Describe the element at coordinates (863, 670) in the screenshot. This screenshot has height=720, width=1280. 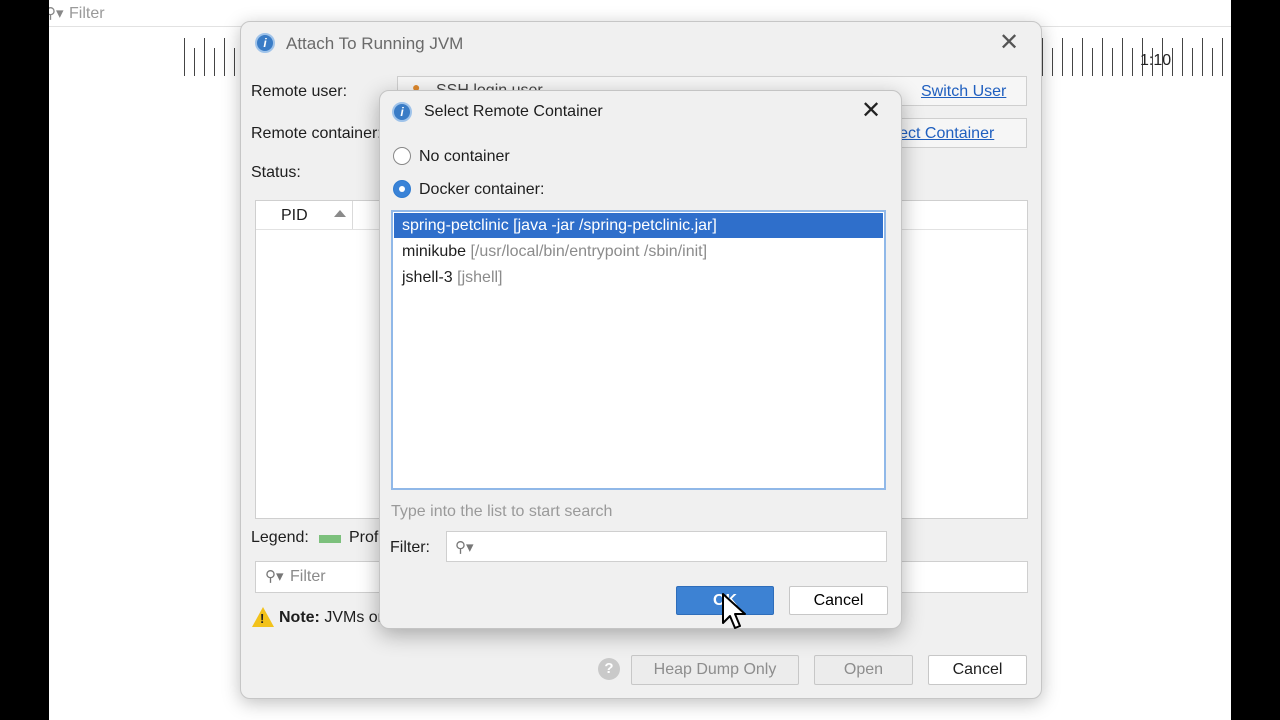
I see `open-button: Open` at that location.